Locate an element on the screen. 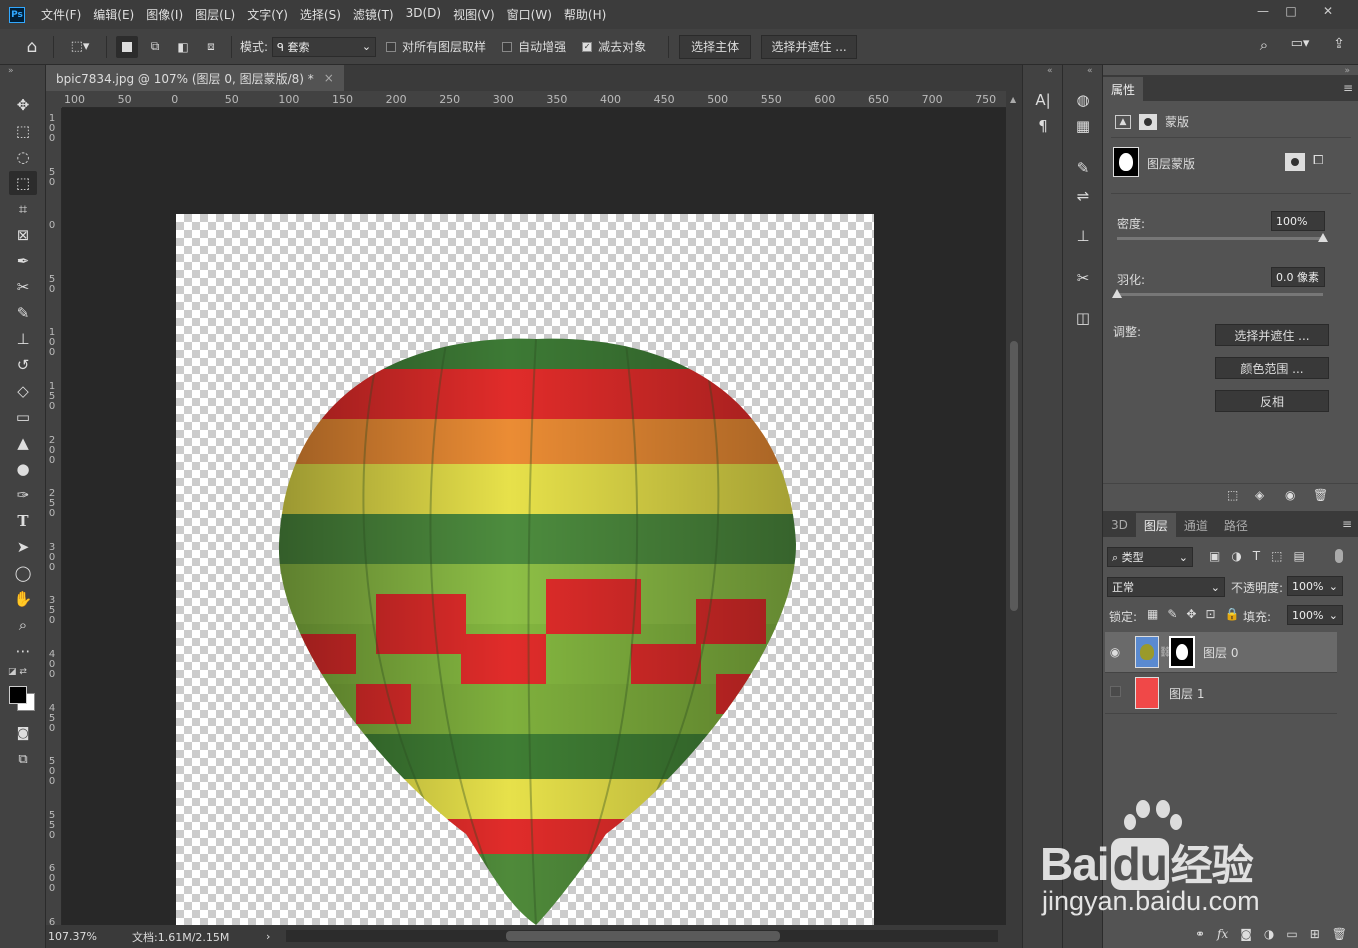  layer-row: 图层 1 is located at coordinates (1221, 693).